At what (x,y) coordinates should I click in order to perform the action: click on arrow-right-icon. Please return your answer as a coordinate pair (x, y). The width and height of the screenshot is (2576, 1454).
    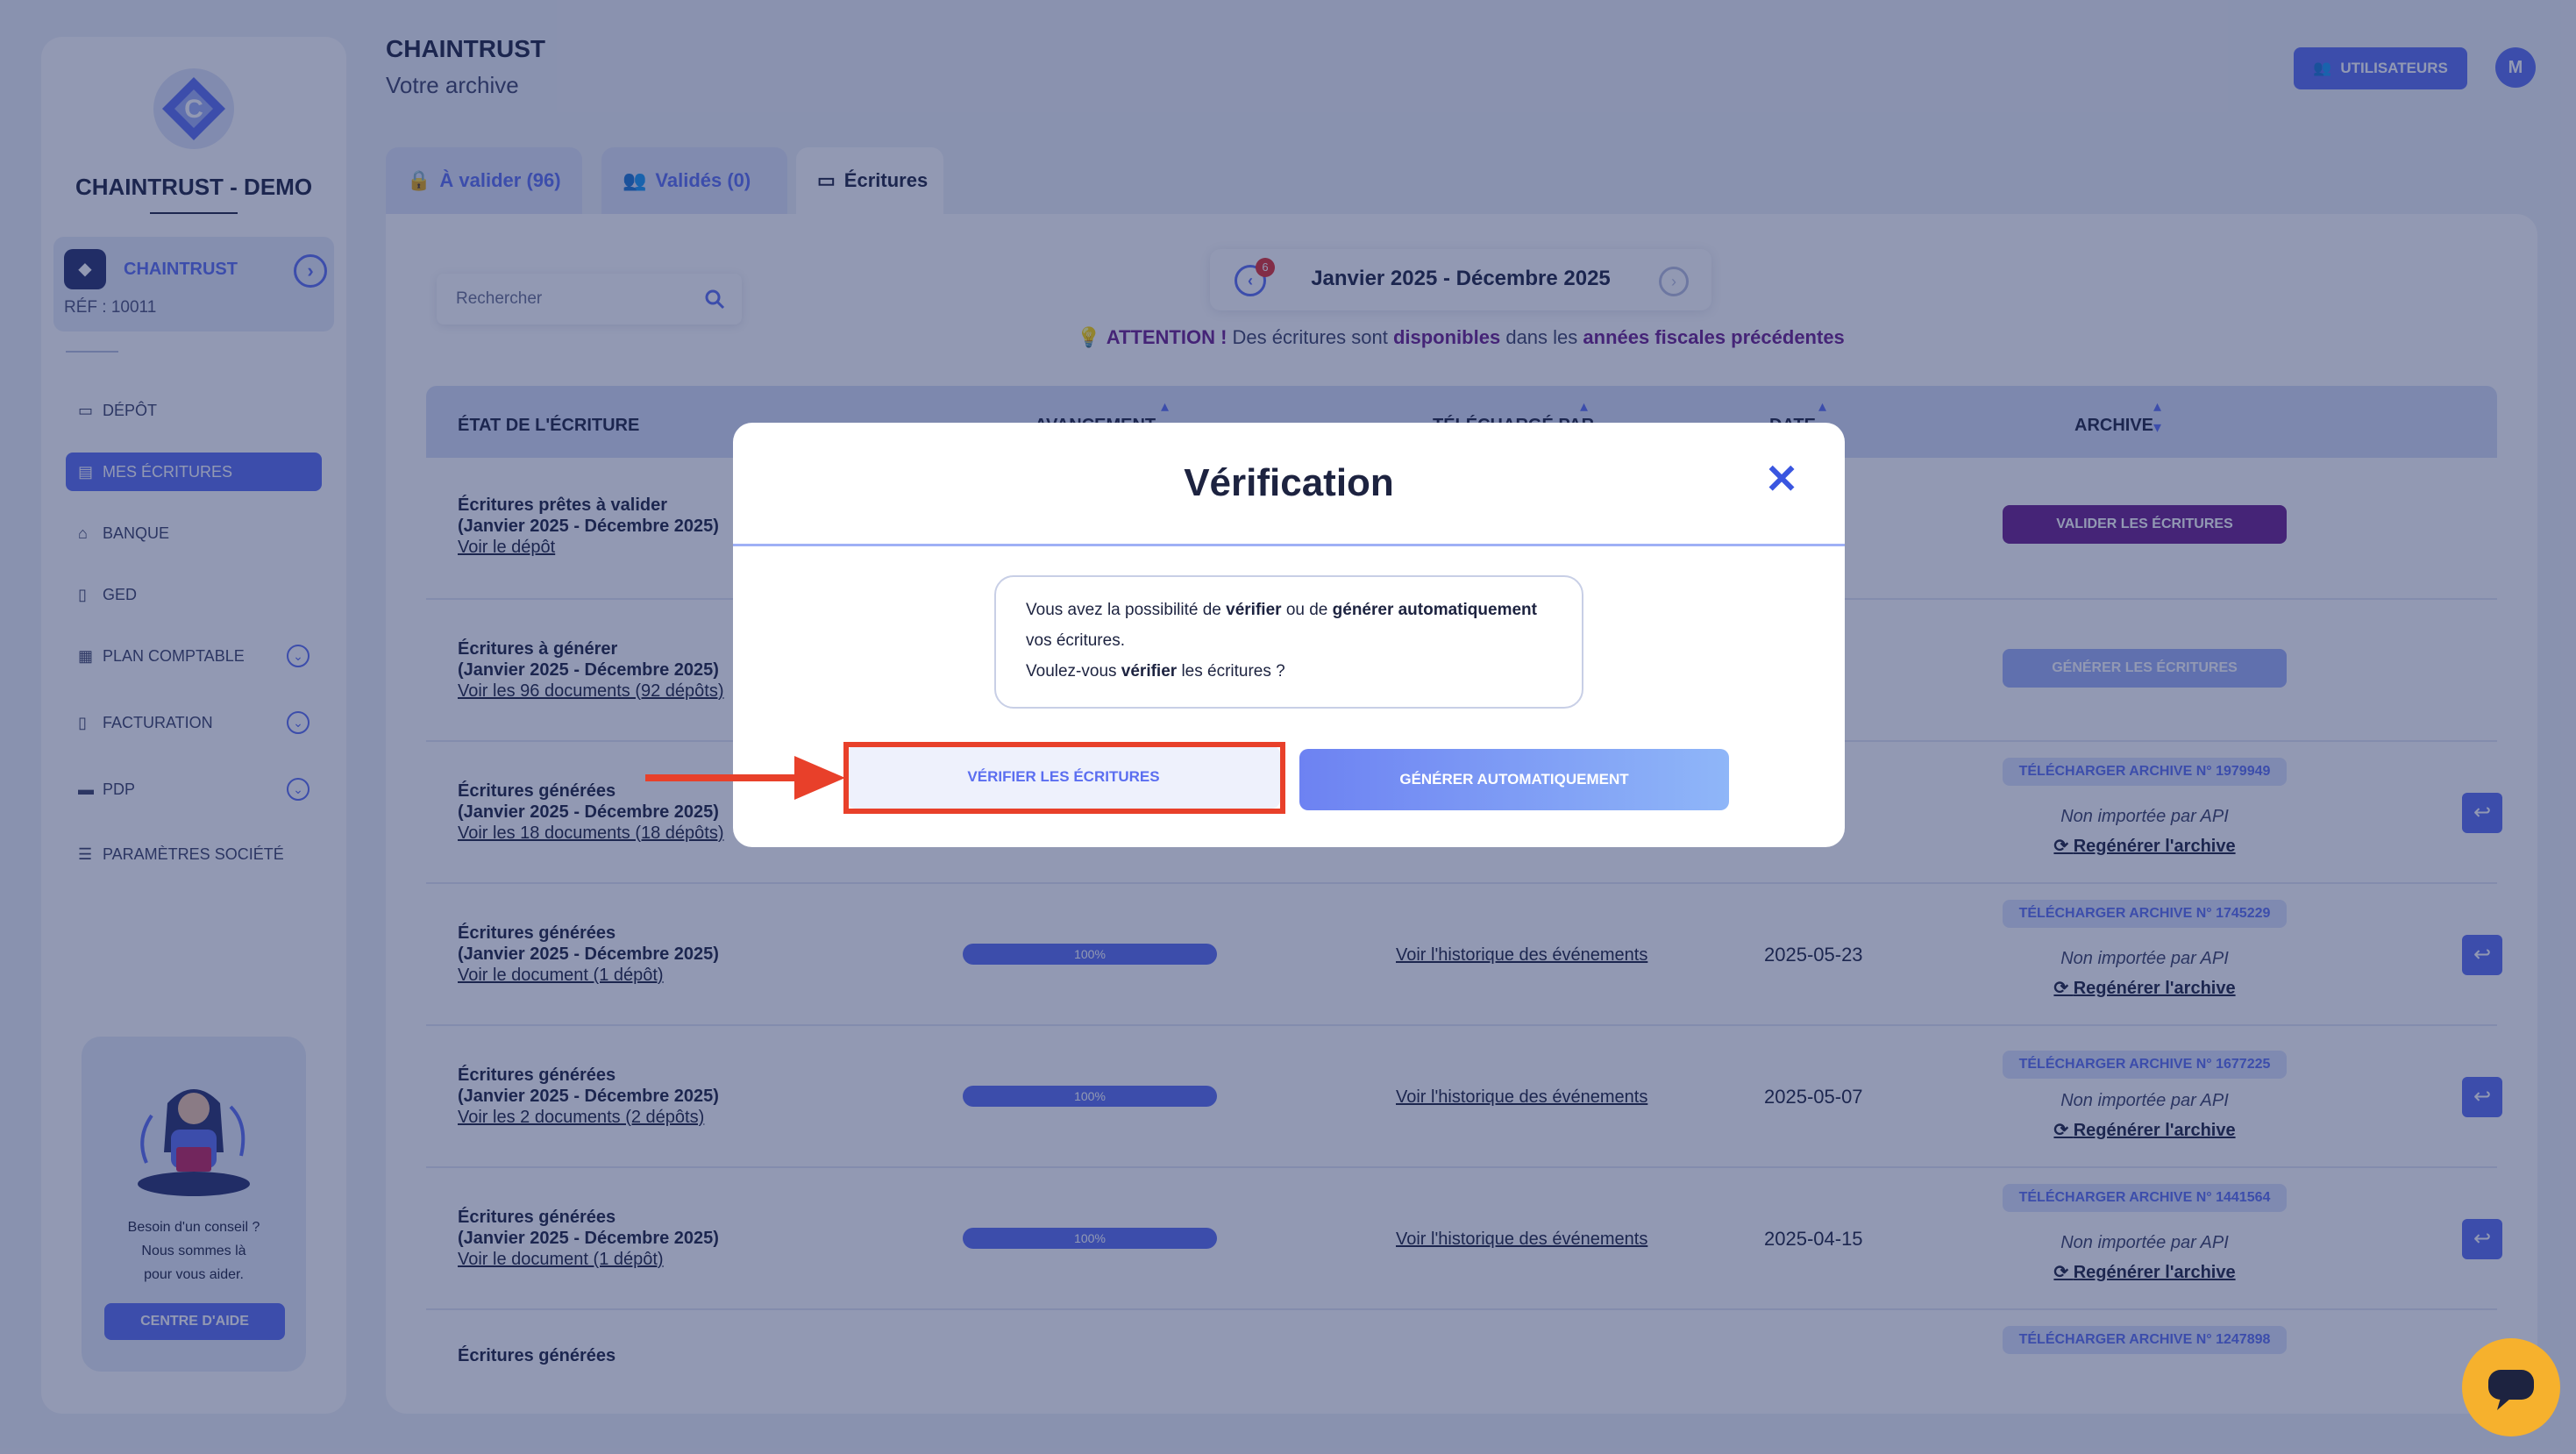
    Looking at the image, I should click on (745, 778).